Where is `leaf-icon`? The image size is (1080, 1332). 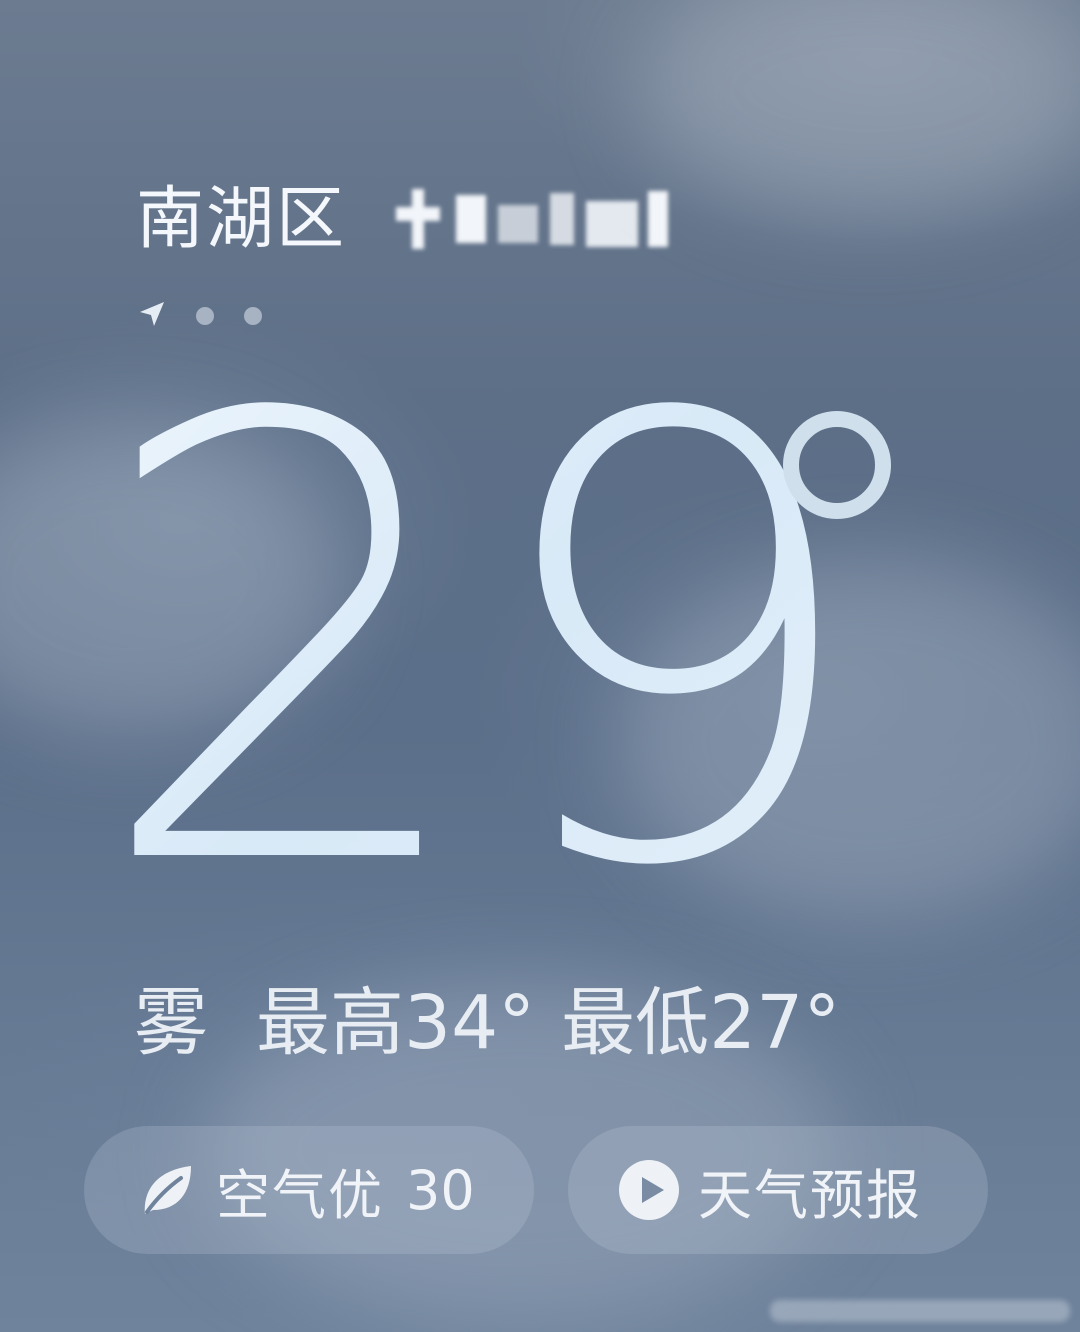
leaf-icon is located at coordinates (167, 1190).